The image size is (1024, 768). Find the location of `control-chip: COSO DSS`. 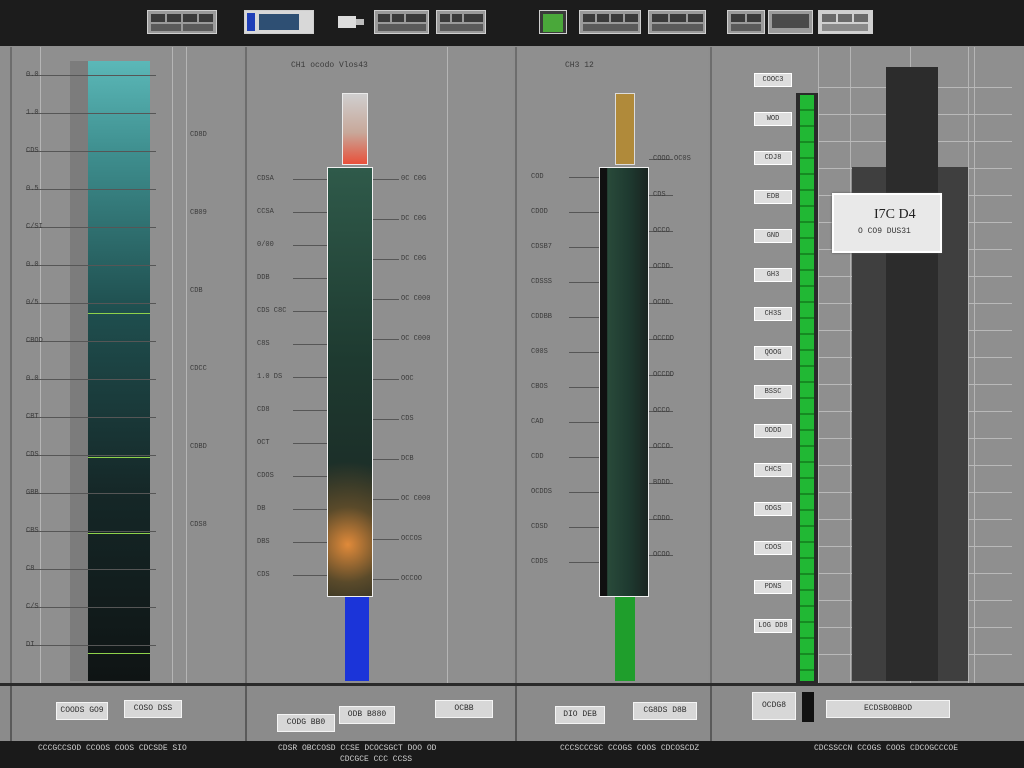

control-chip: COSO DSS is located at coordinates (153, 709).